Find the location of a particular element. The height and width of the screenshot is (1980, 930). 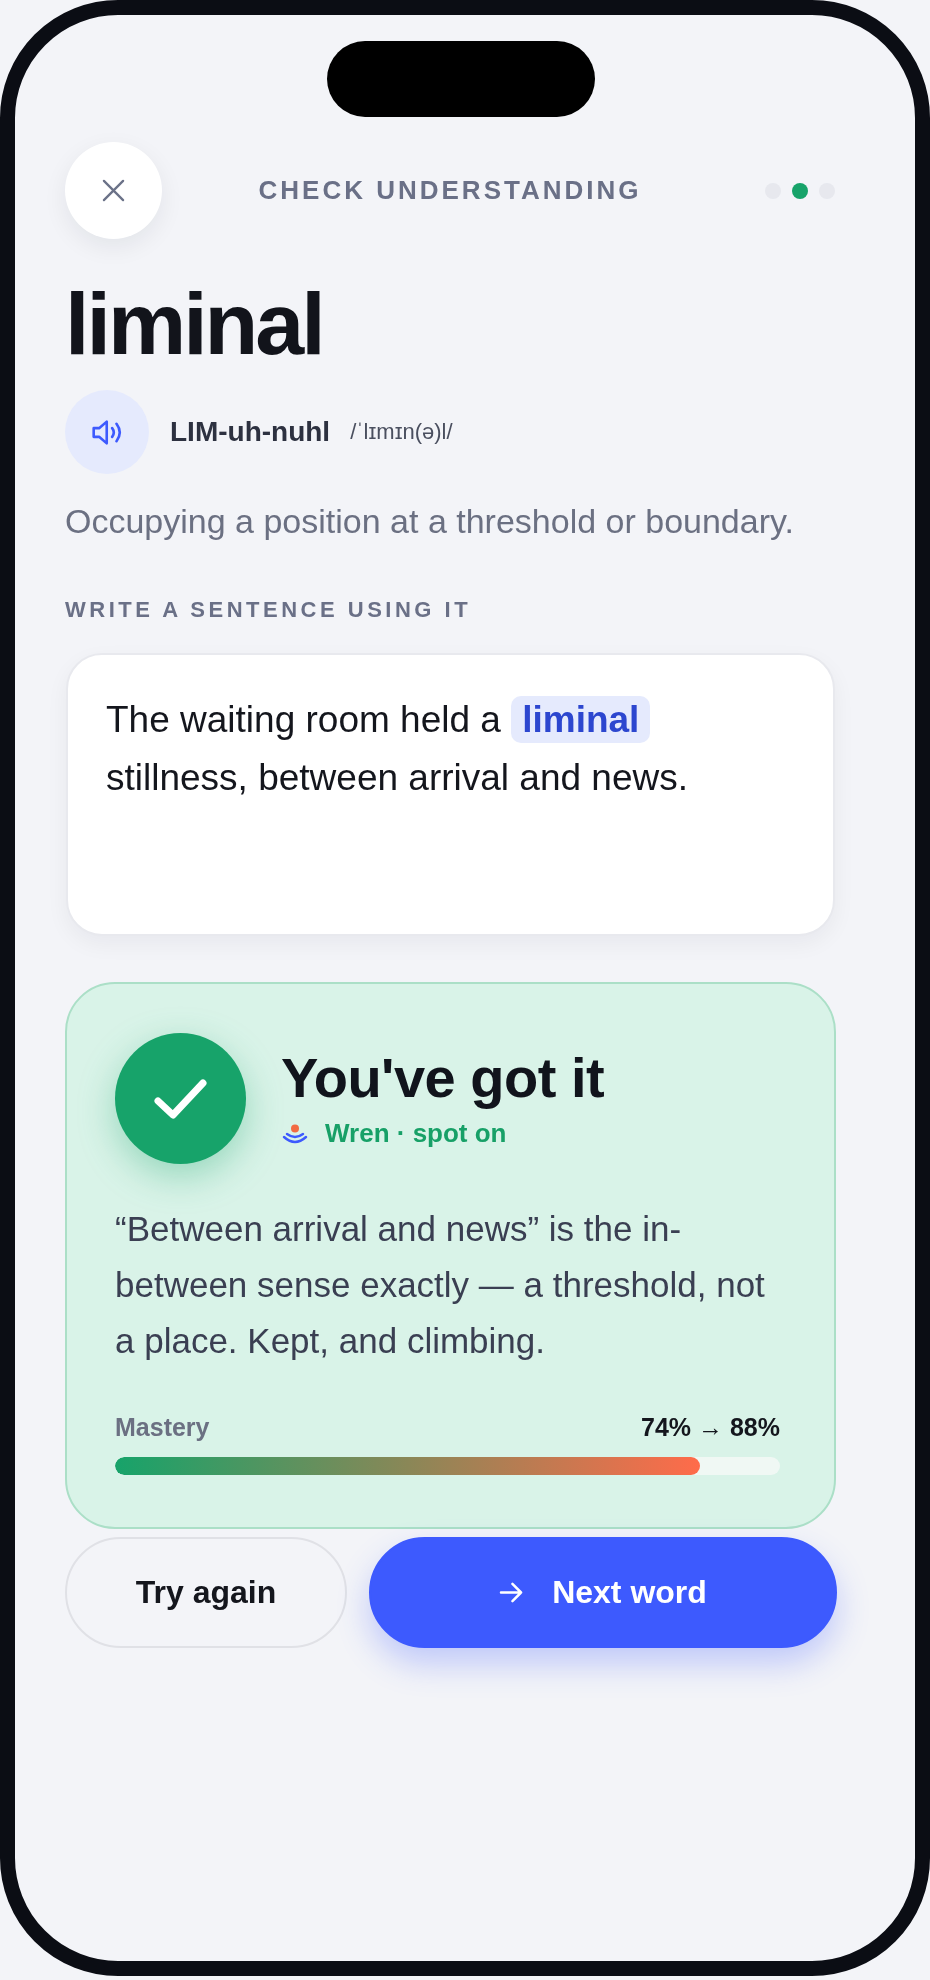

headword: liminal is located at coordinates (194, 324).